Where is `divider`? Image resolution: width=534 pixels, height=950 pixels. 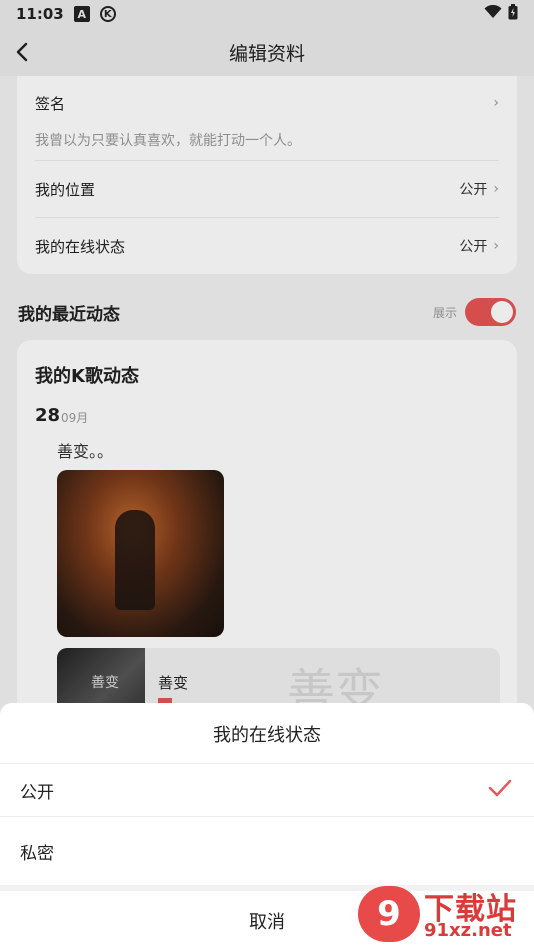
divider is located at coordinates (267, 816).